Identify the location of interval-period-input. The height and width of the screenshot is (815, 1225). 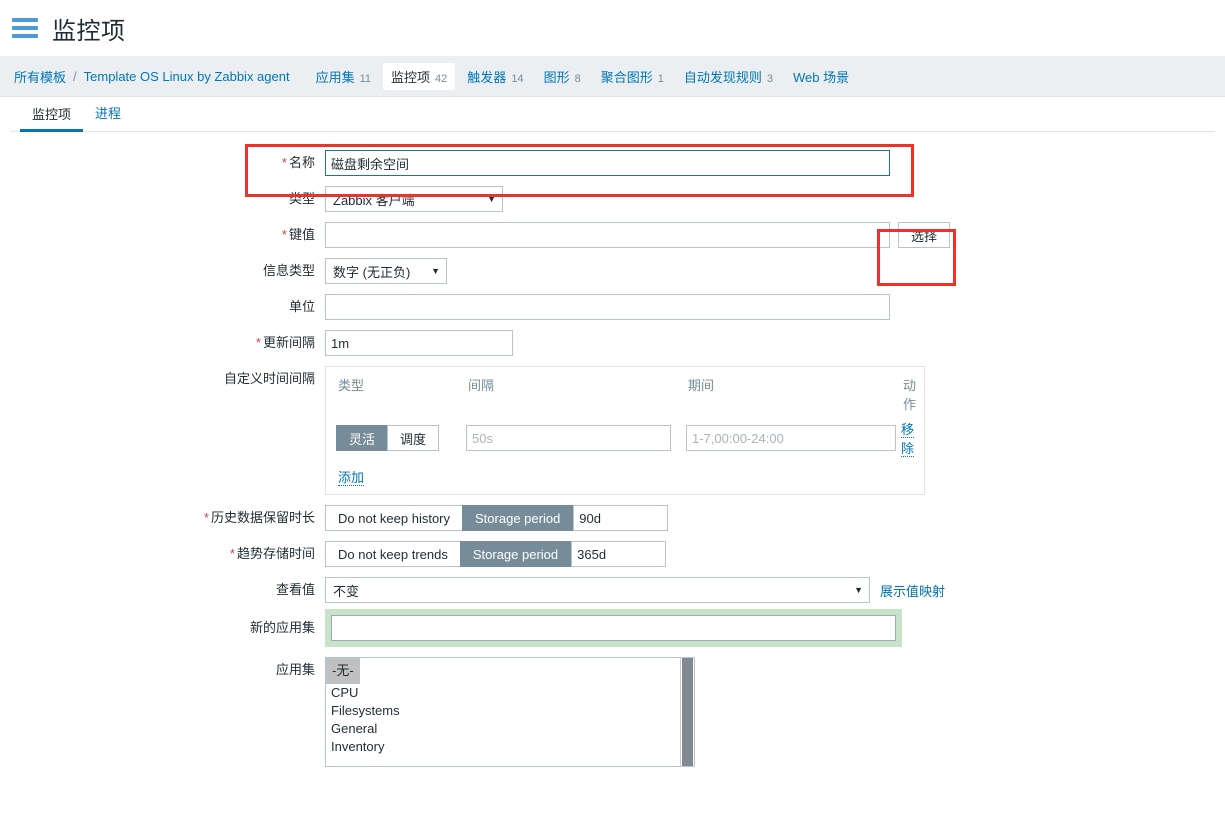
(791, 438).